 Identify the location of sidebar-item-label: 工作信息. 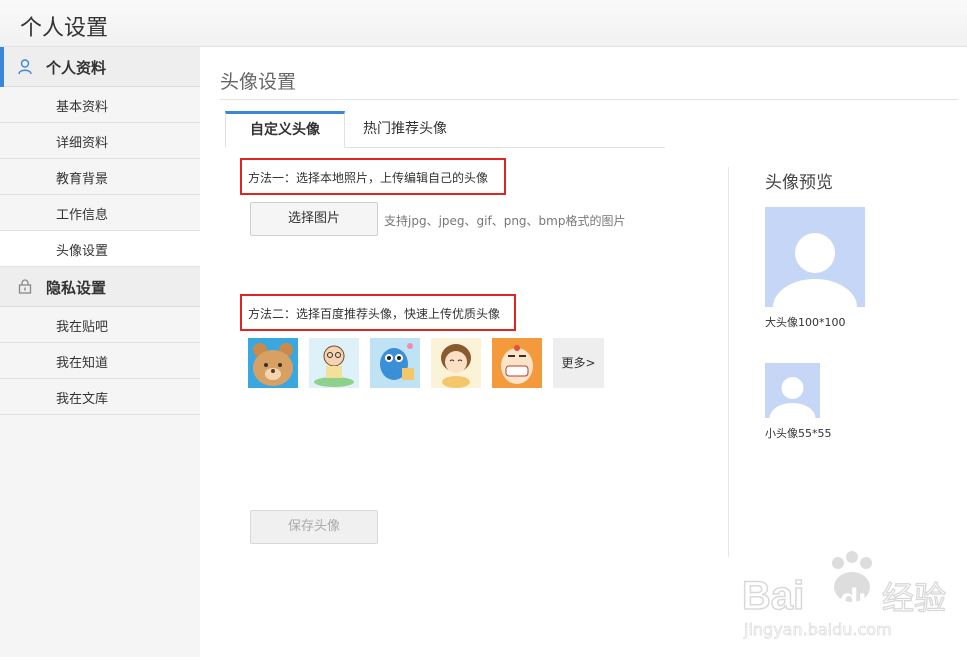
(82, 215).